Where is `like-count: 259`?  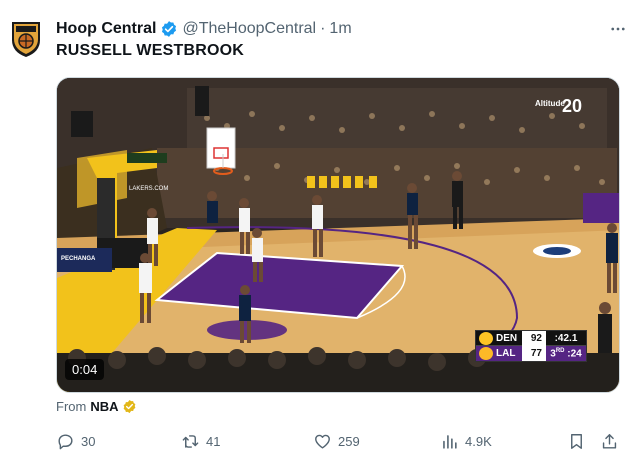 like-count: 259 is located at coordinates (349, 441).